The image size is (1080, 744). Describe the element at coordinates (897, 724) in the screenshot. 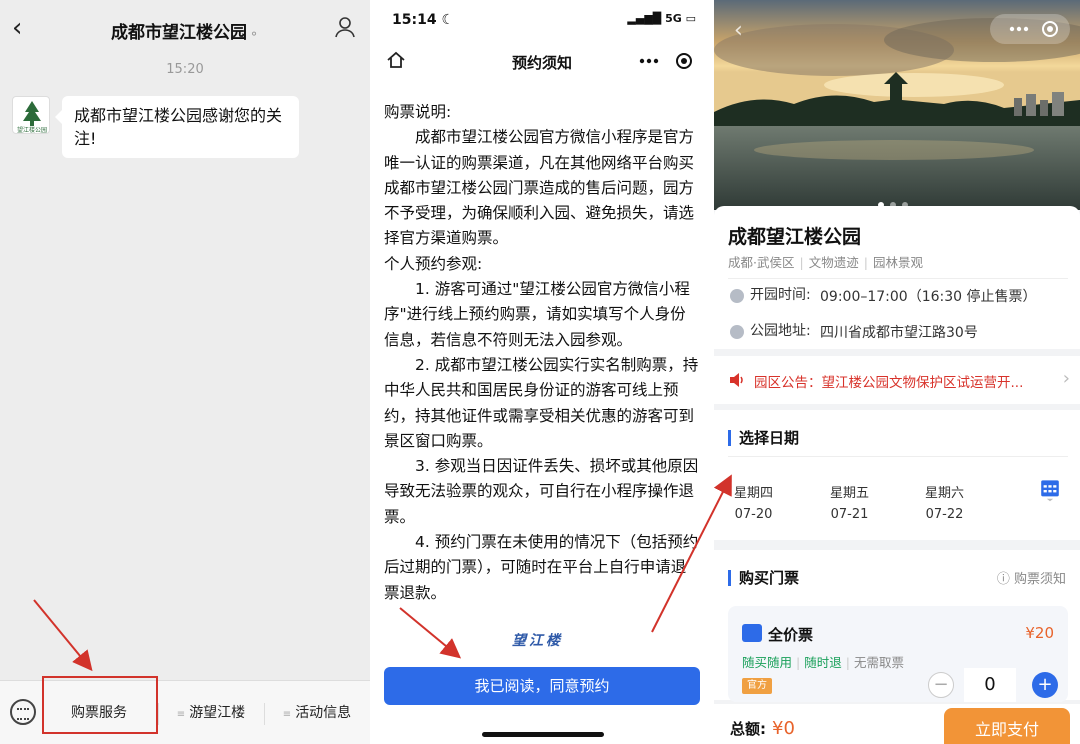

I see `checkout-bar: 总额: ¥0 立即支付` at that location.